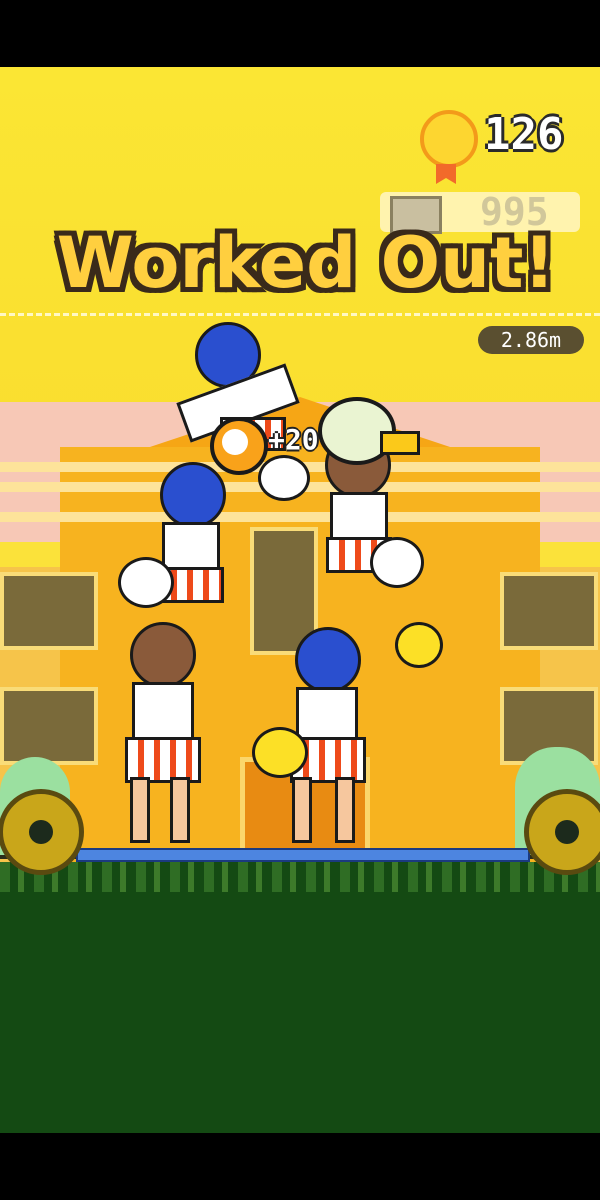 The width and height of the screenshot is (600, 1200). I want to click on stopwatch-icon, so click(239, 446).